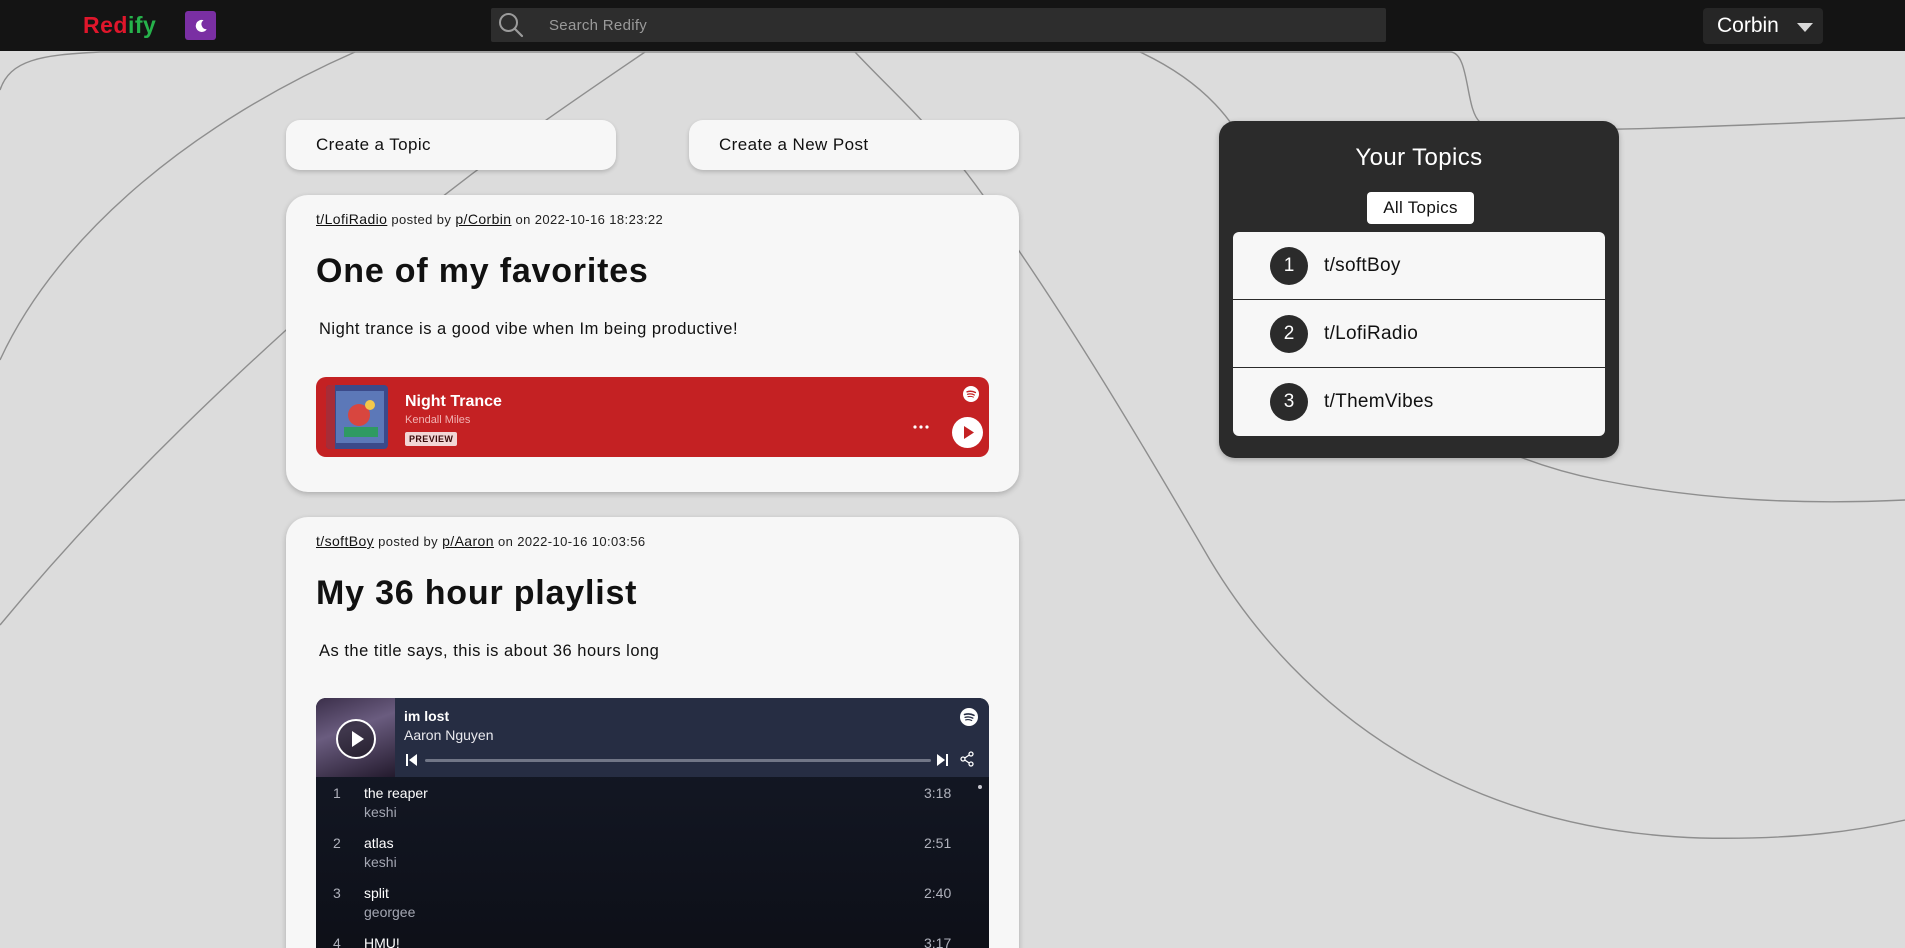  What do you see at coordinates (337, 893) in the screenshot?
I see `track-number: 3` at bounding box center [337, 893].